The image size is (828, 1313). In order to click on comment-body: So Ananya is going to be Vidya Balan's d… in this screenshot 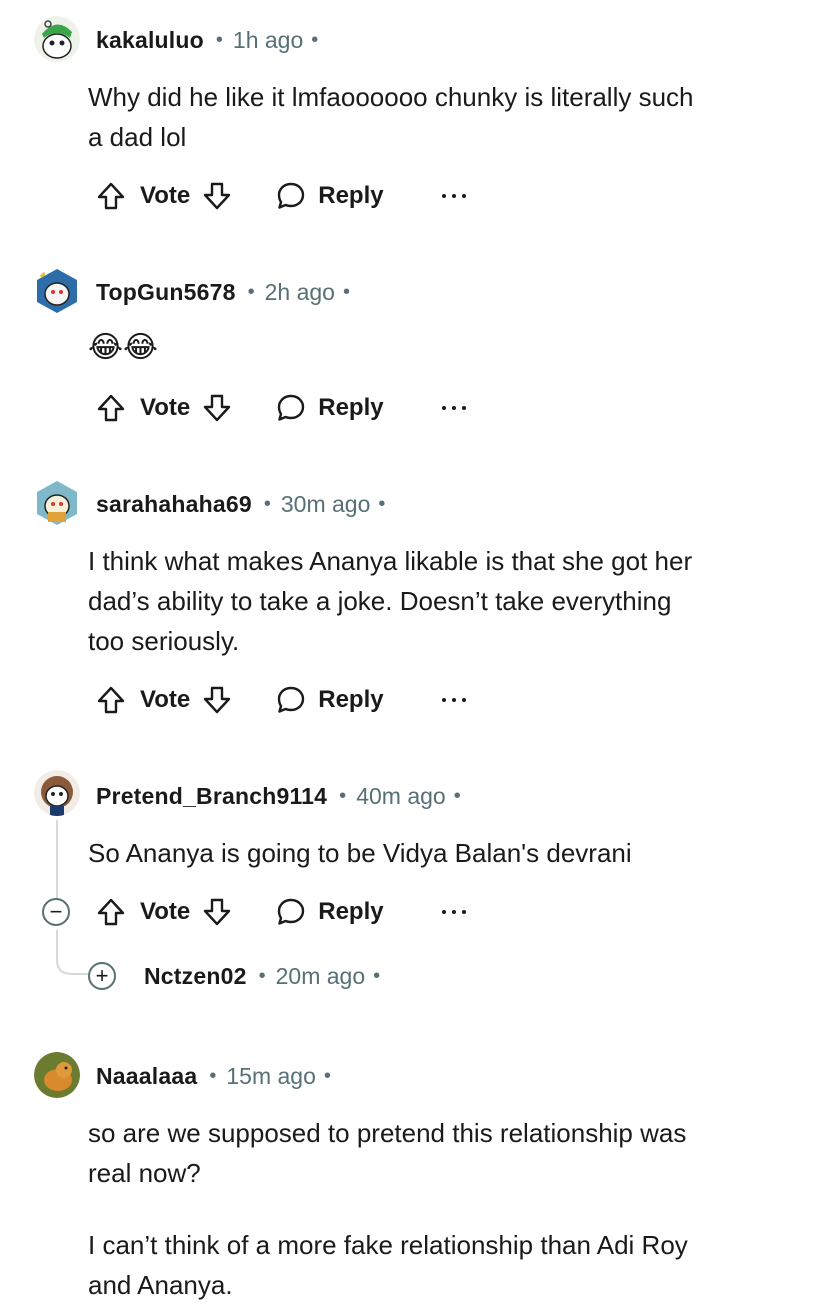, I will do `click(438, 853)`.